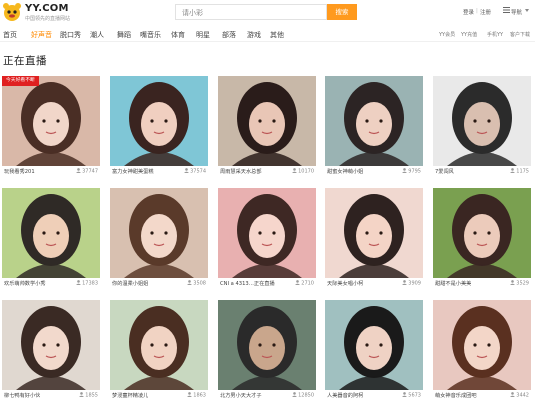  Describe the element at coordinates (254, 35) in the screenshot. I see `nav-tab-9: 游戏` at that location.